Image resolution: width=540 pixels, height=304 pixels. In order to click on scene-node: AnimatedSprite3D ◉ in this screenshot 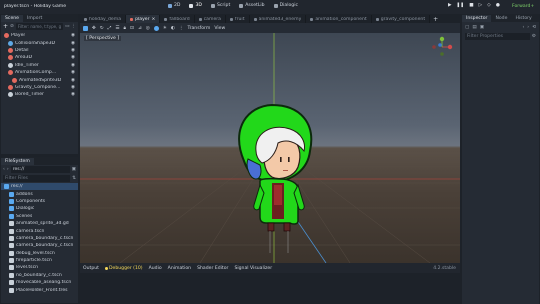, I will do `click(39, 79)`.